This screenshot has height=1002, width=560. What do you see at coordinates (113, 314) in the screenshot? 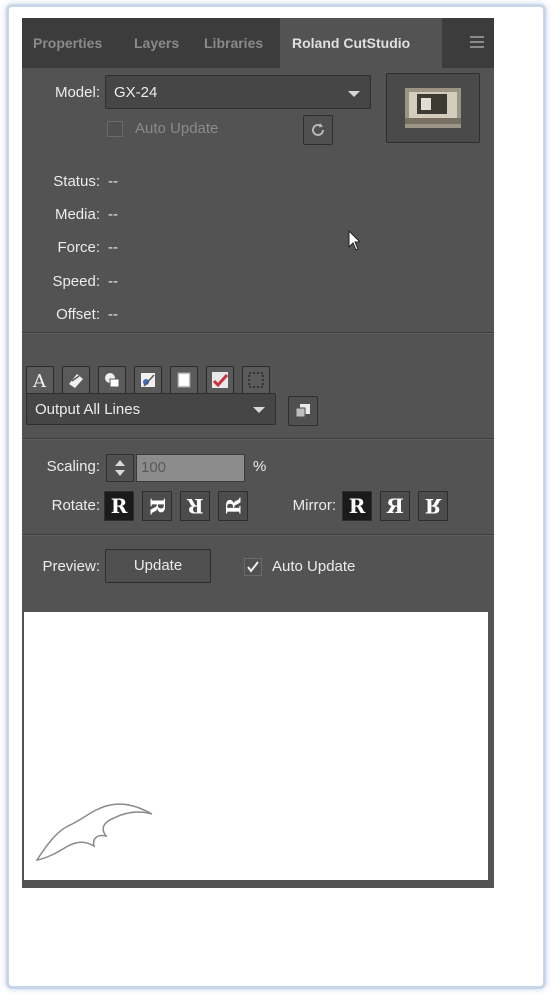
I see `offset-value: --` at bounding box center [113, 314].